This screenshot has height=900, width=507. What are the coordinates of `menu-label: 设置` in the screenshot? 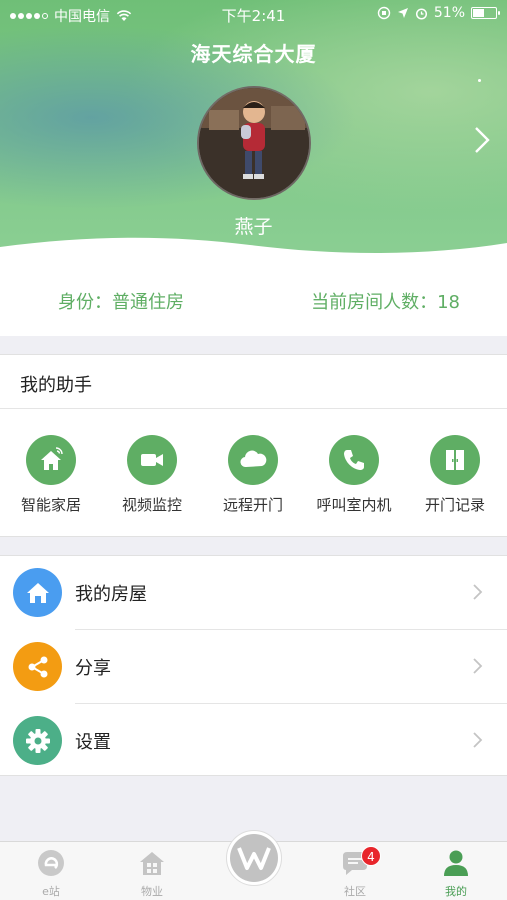 It's located at (93, 742).